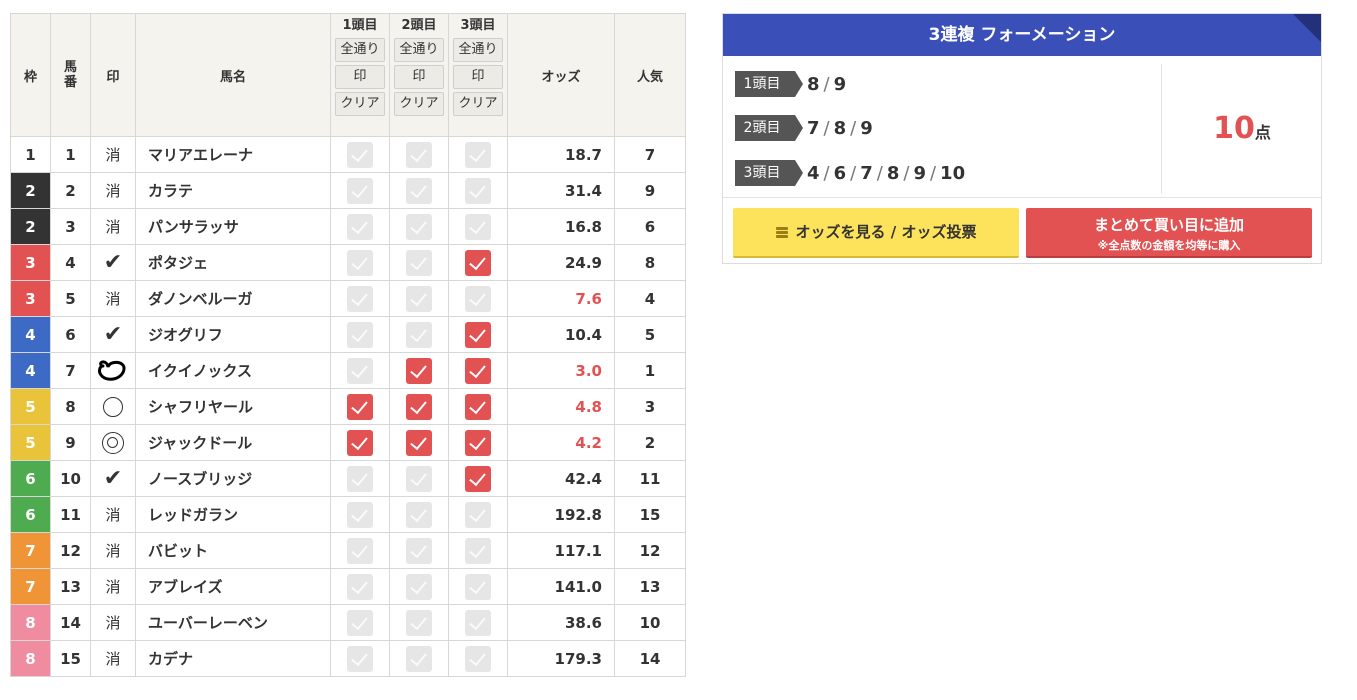 The image size is (1357, 700). What do you see at coordinates (419, 104) in the screenshot?
I see `leg-2-clear-button: クリア` at bounding box center [419, 104].